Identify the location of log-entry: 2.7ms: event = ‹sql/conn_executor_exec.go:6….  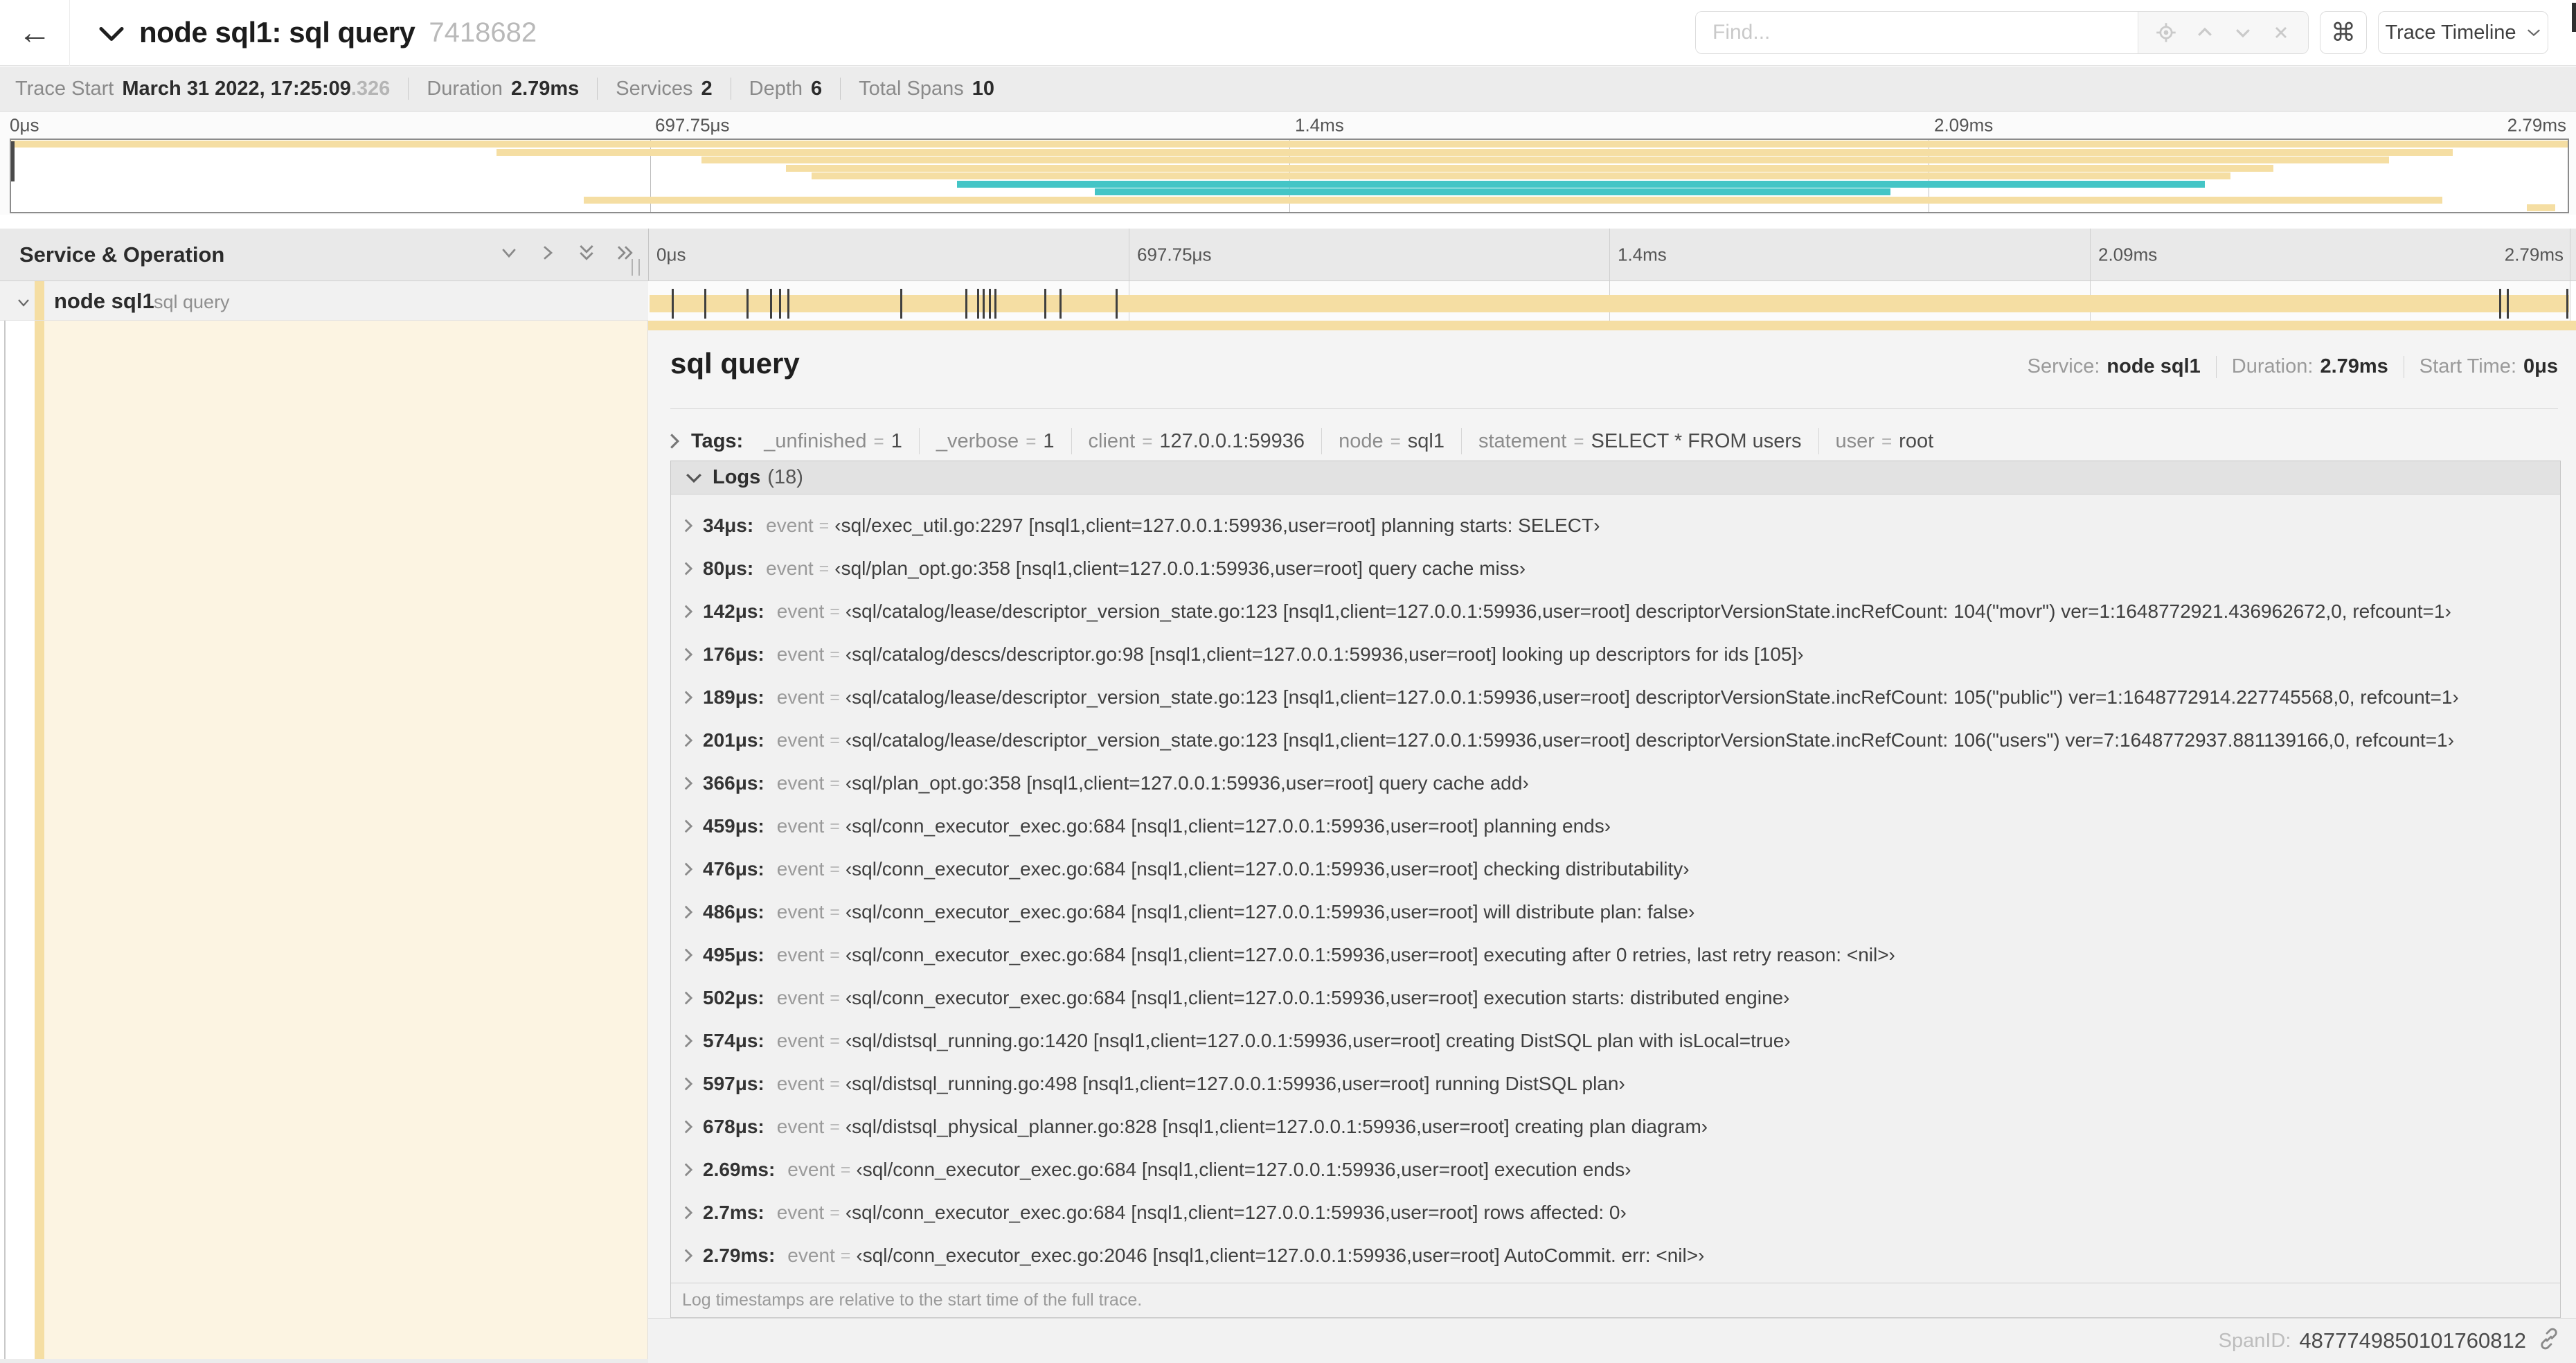
(1615, 1213).